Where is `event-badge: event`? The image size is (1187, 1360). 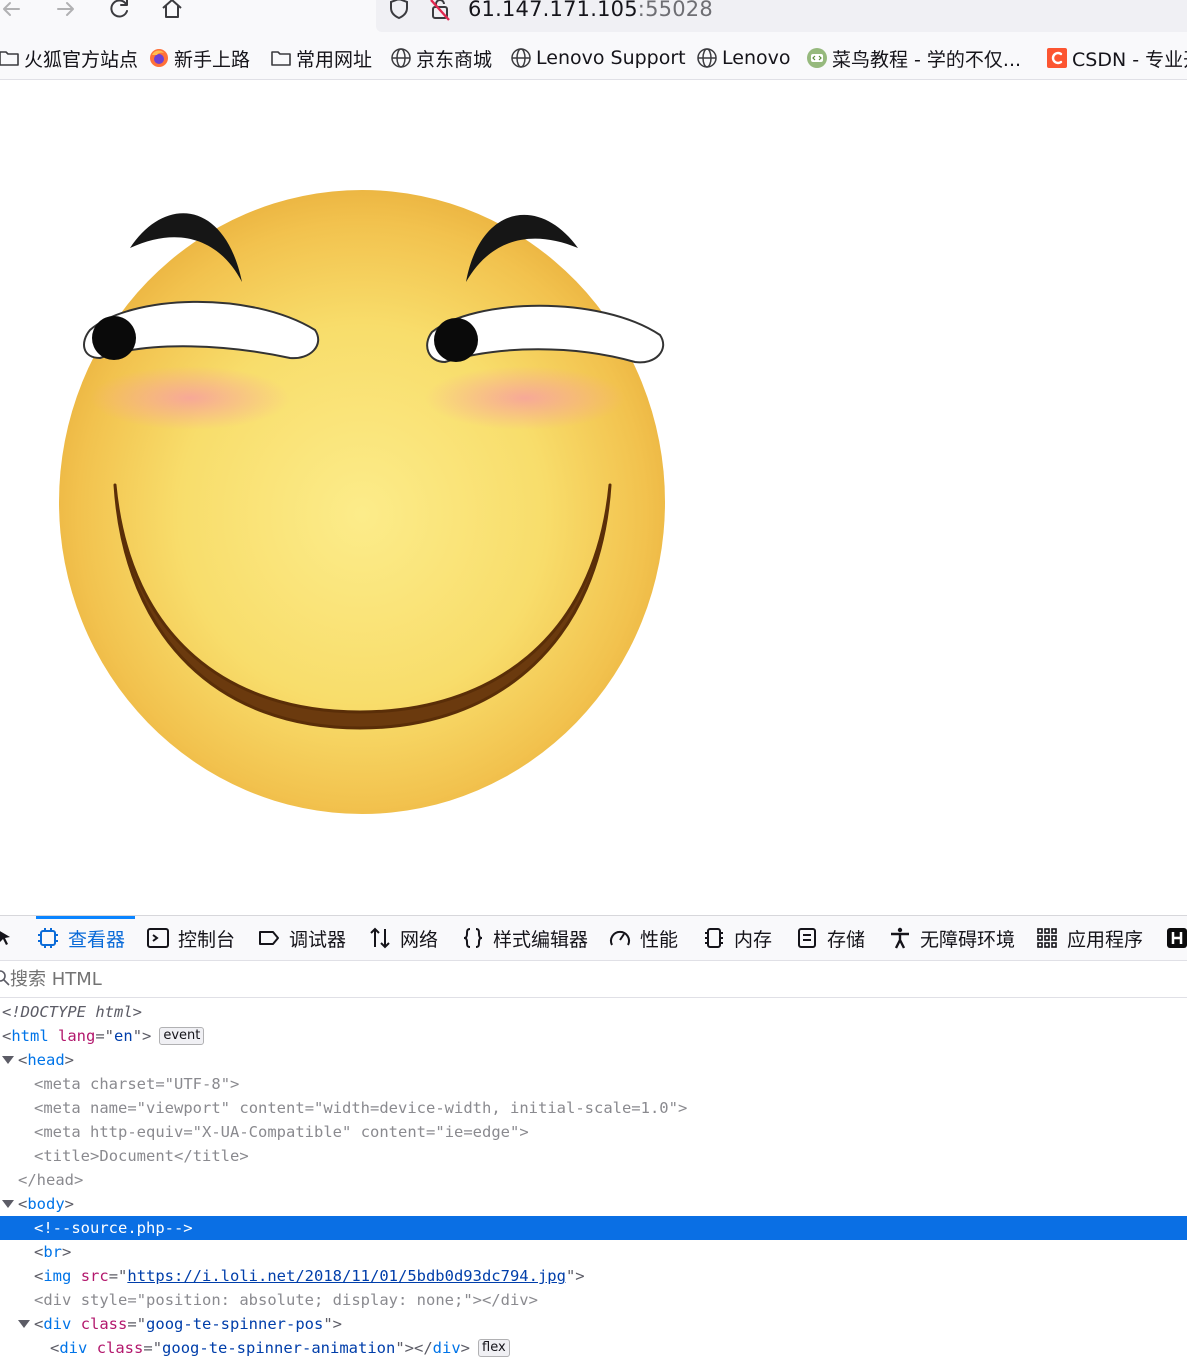 event-badge: event is located at coordinates (182, 1036).